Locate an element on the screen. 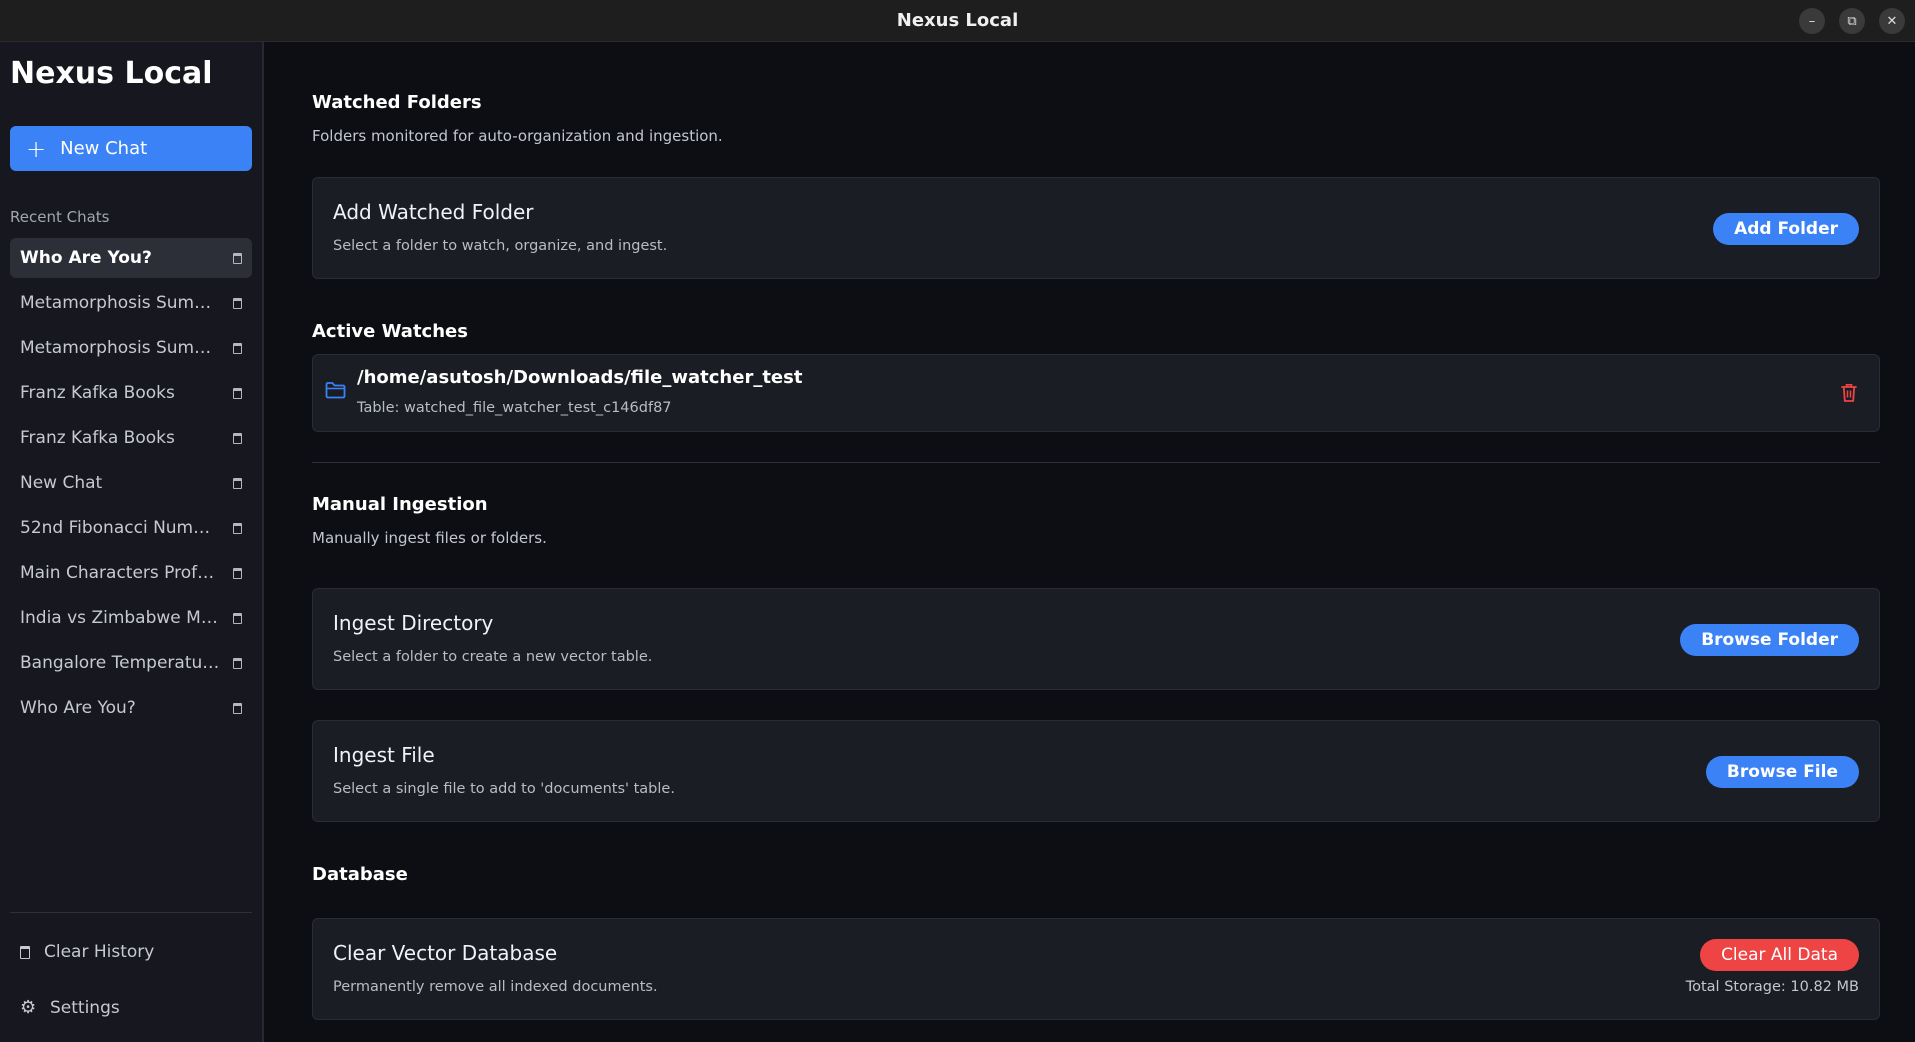 This screenshot has width=1915, height=1042. close-icon: ✕ is located at coordinates (1892, 21).